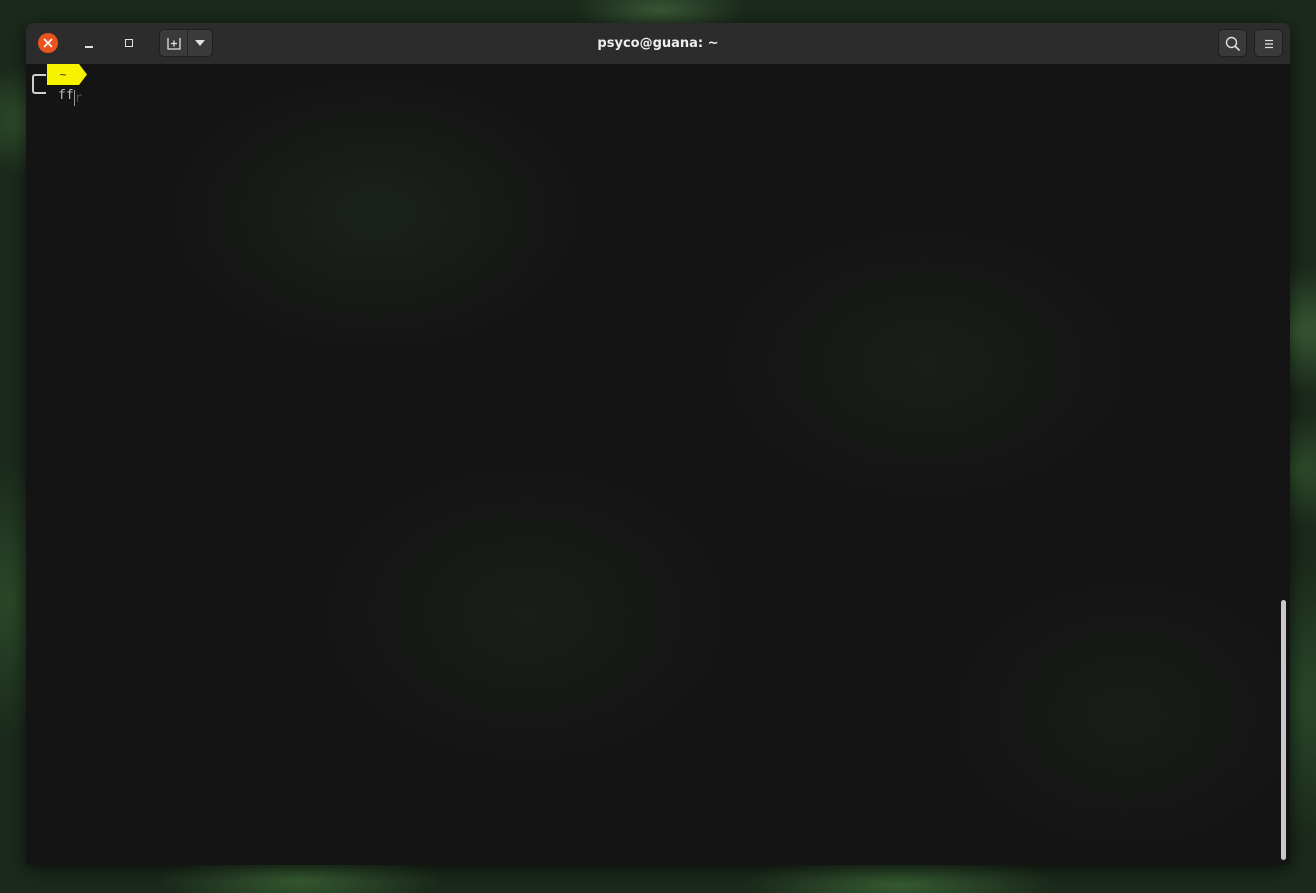  I want to click on text-cursor: r, so click(78, 98).